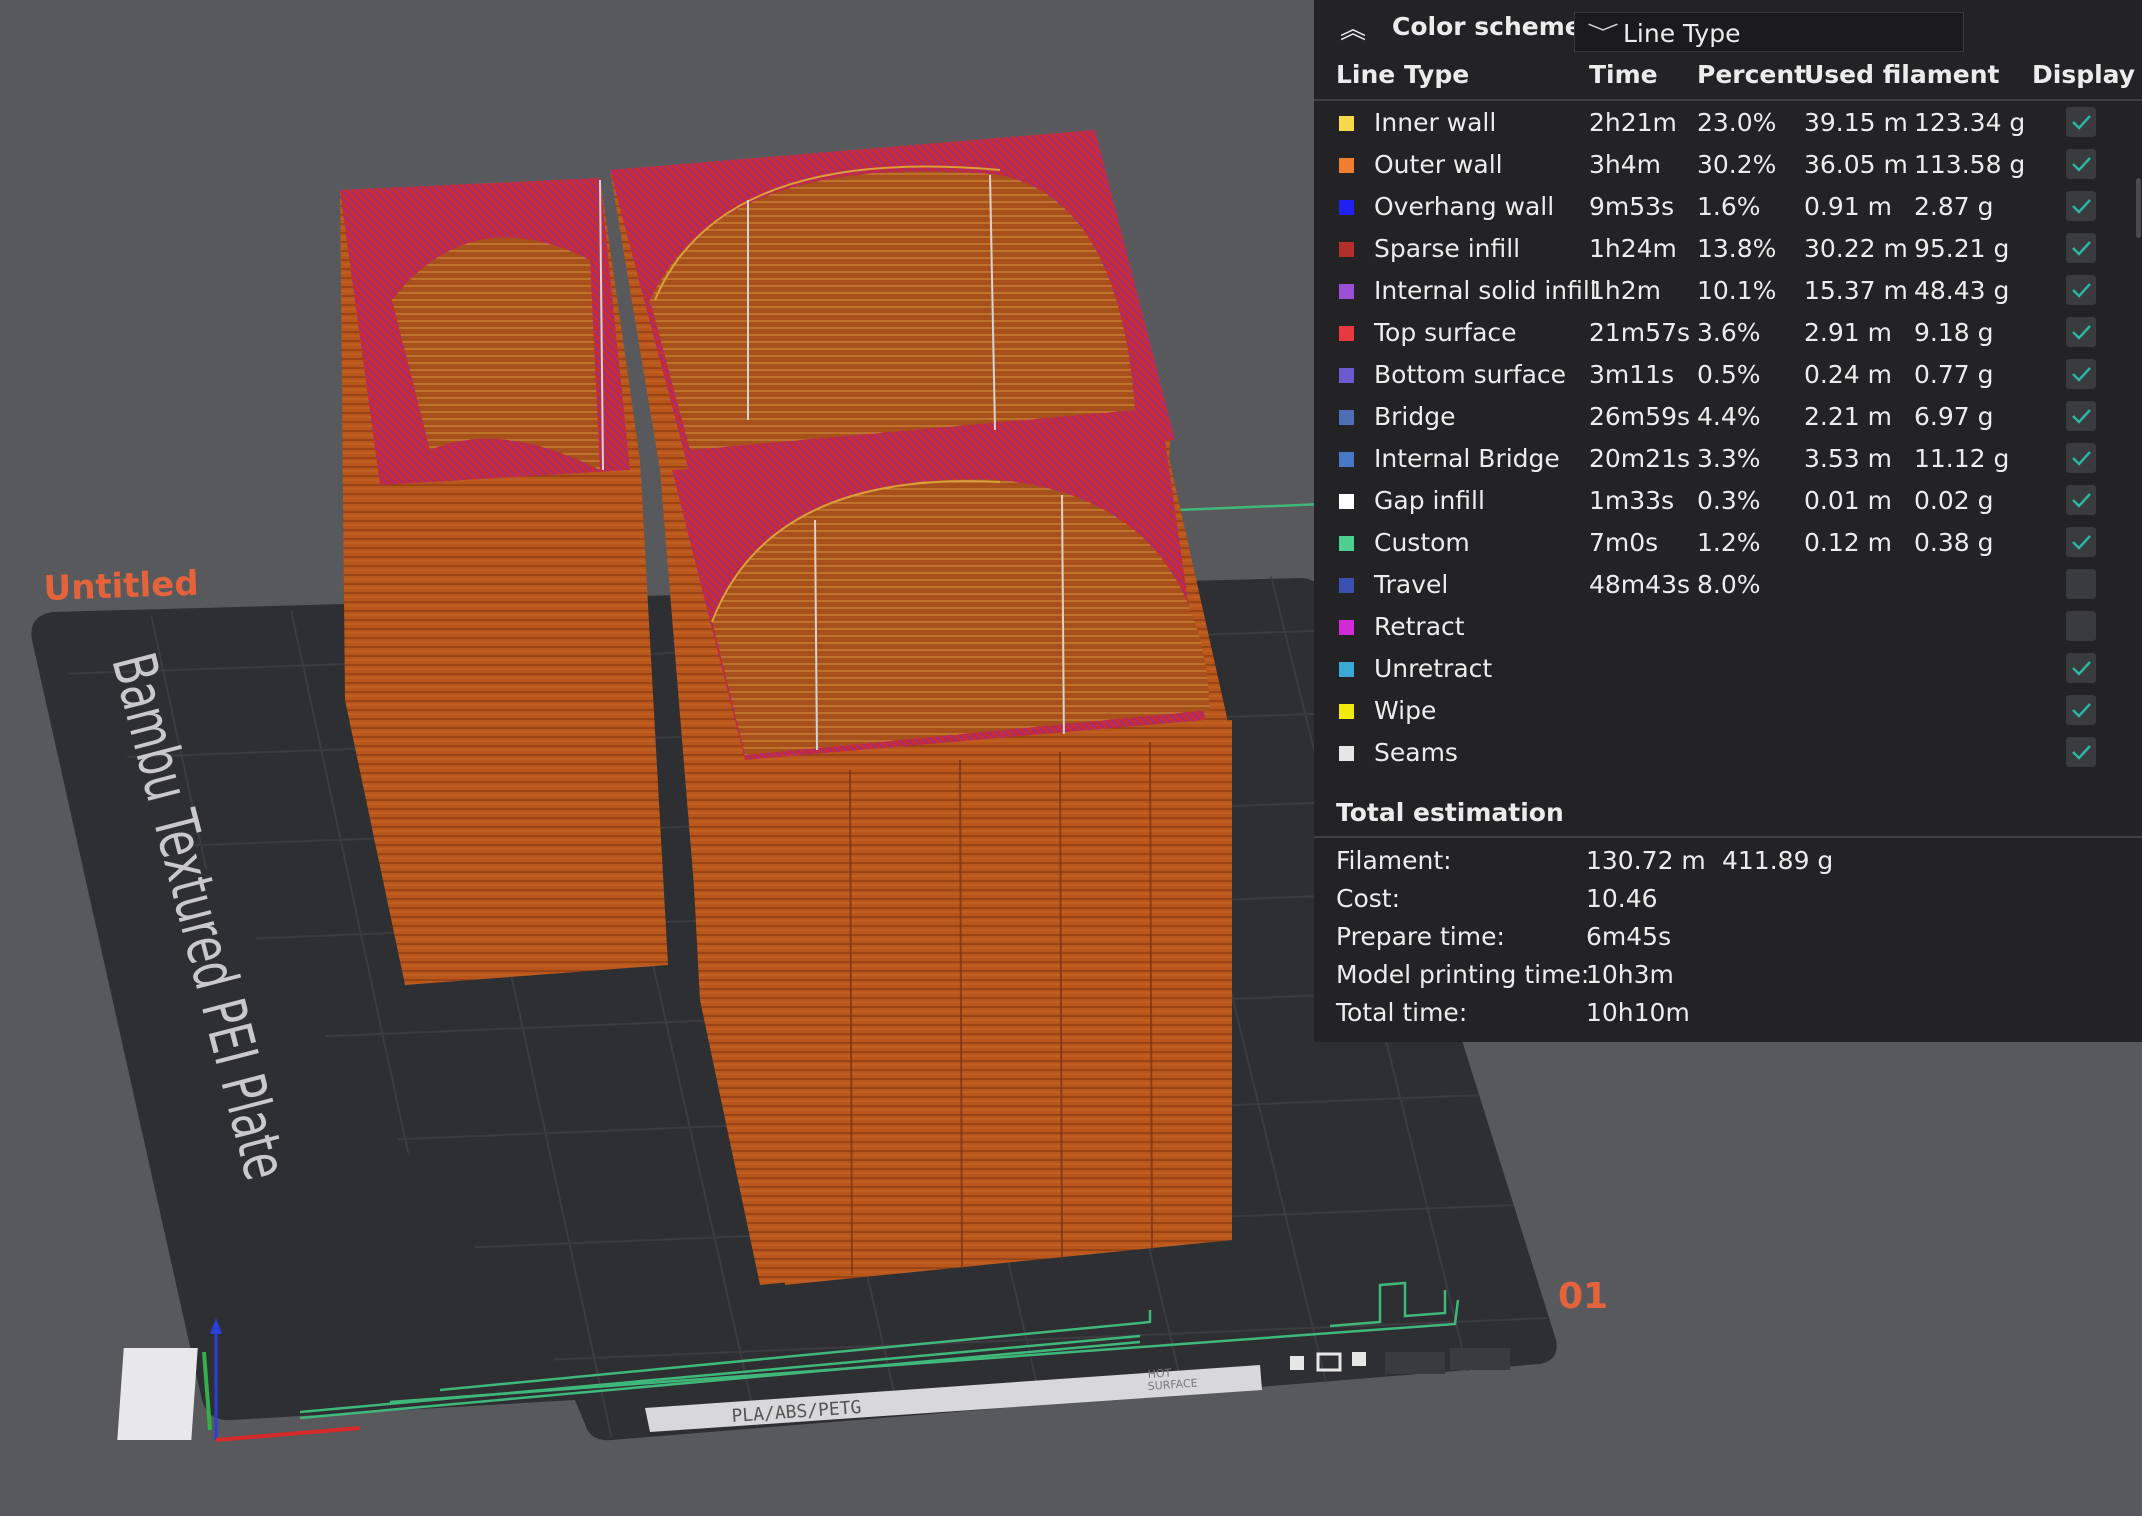  I want to click on line-type-length: 2.91 m, so click(1848, 332).